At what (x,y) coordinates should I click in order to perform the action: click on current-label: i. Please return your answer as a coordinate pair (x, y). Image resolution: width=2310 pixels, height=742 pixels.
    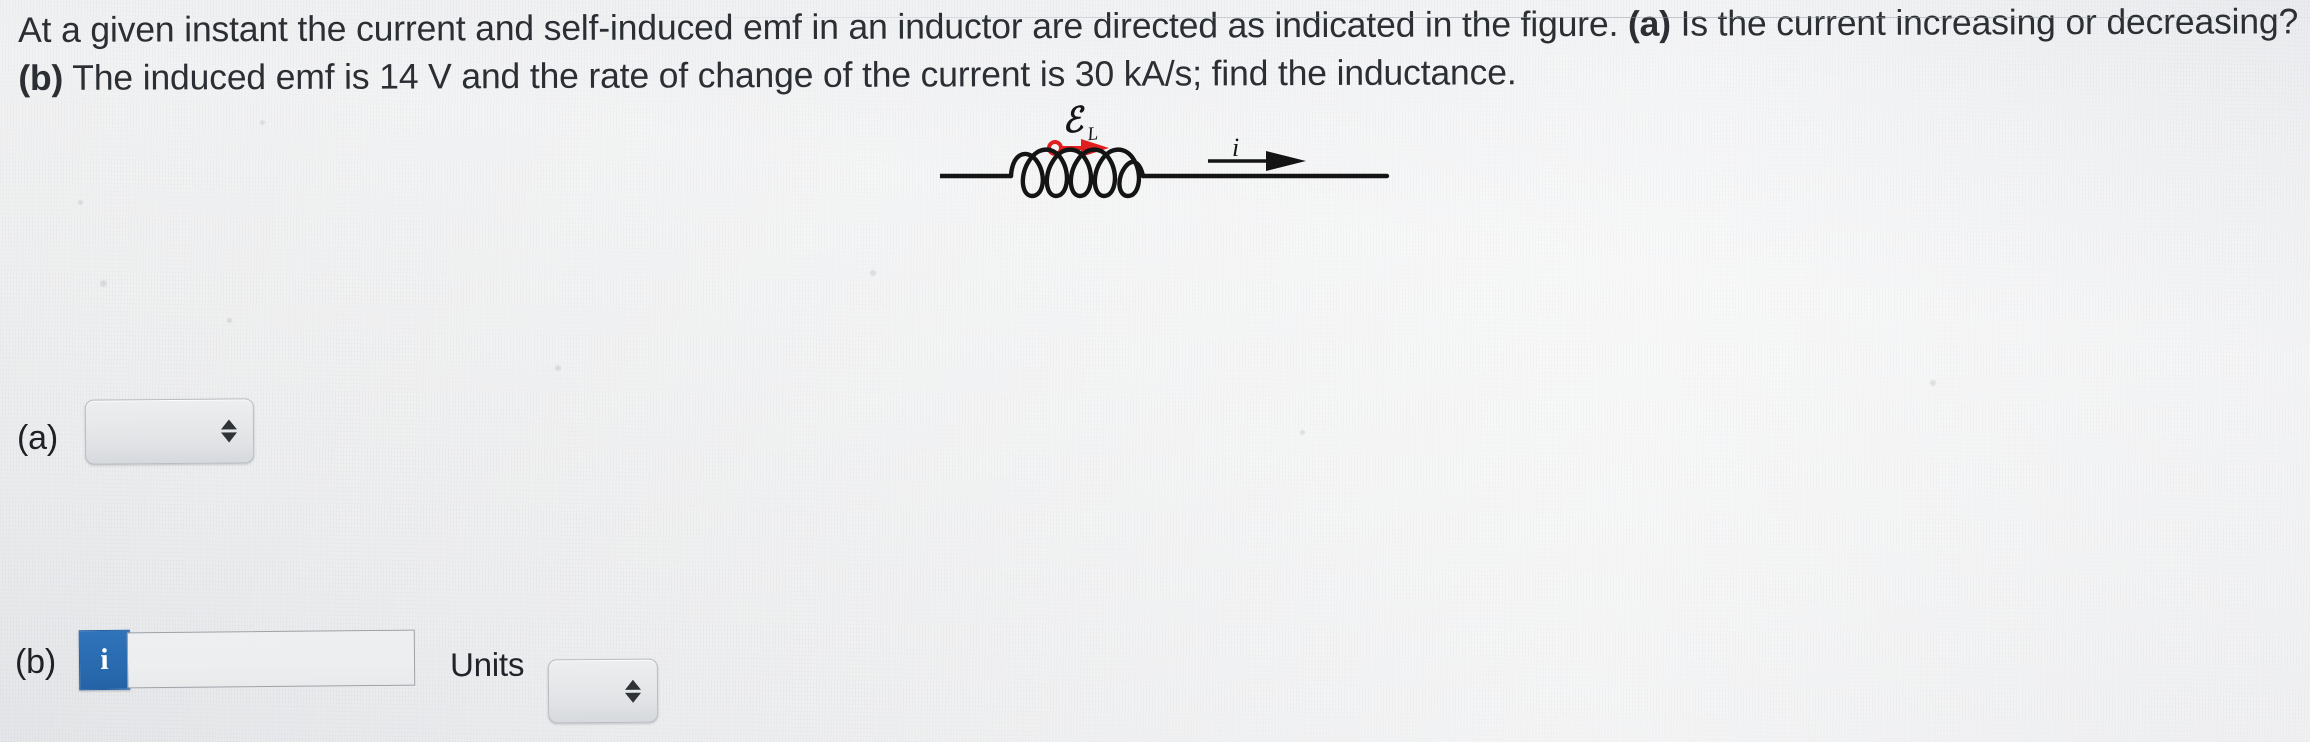
    Looking at the image, I should click on (1235, 147).